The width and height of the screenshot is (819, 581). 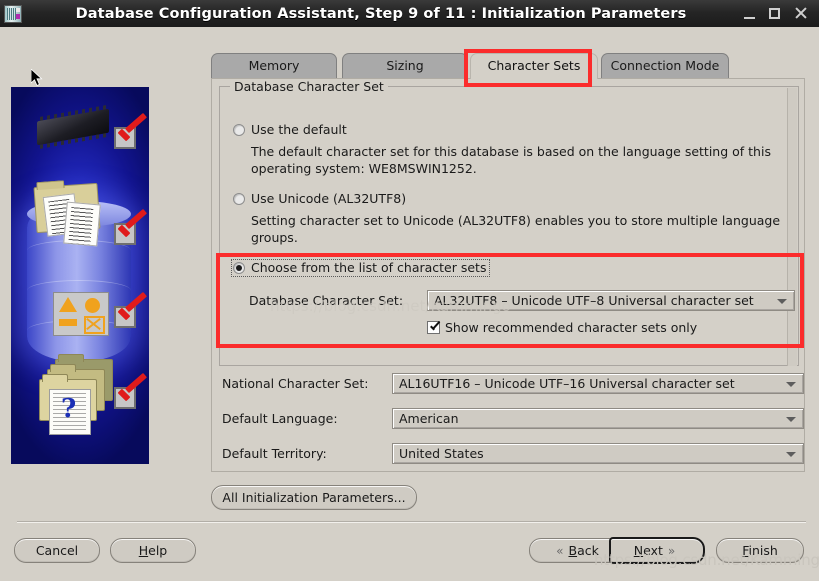 What do you see at coordinates (329, 198) in the screenshot?
I see `radio-use-unicode-label: Use Unicode (AL32UTF8)` at bounding box center [329, 198].